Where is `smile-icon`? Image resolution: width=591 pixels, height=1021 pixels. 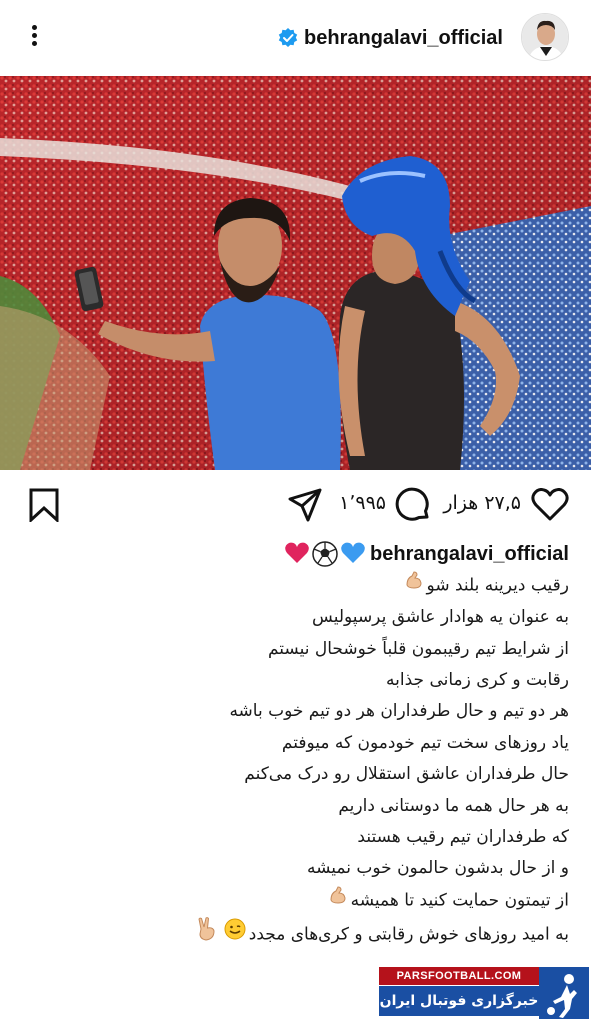 smile-icon is located at coordinates (235, 934).